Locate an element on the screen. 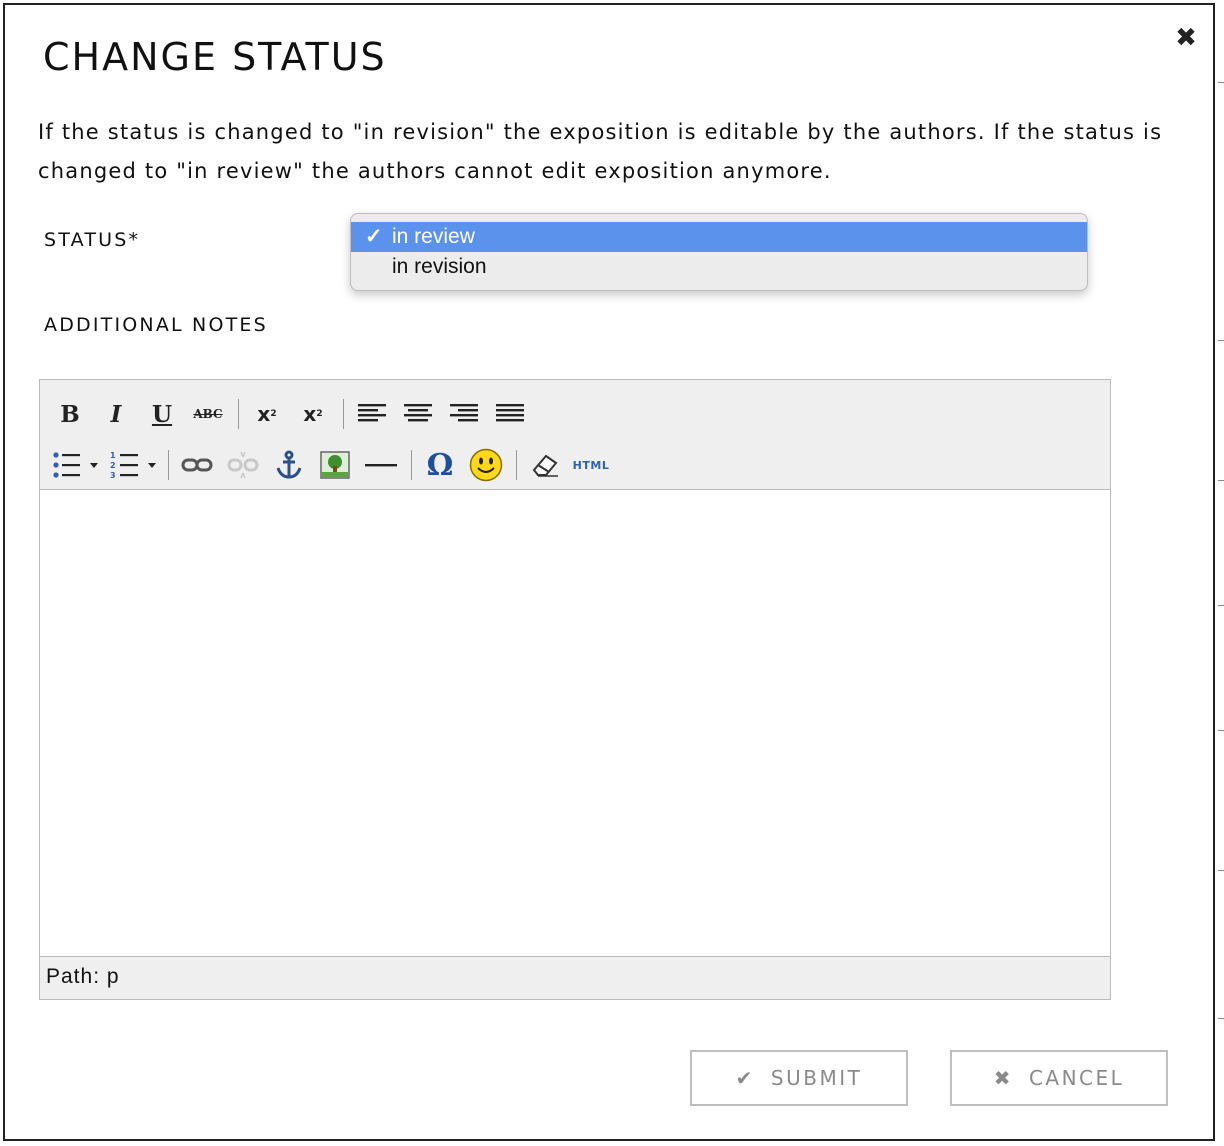 The image size is (1224, 1146). cancel-button: ✖ CANCEL is located at coordinates (1059, 1078).